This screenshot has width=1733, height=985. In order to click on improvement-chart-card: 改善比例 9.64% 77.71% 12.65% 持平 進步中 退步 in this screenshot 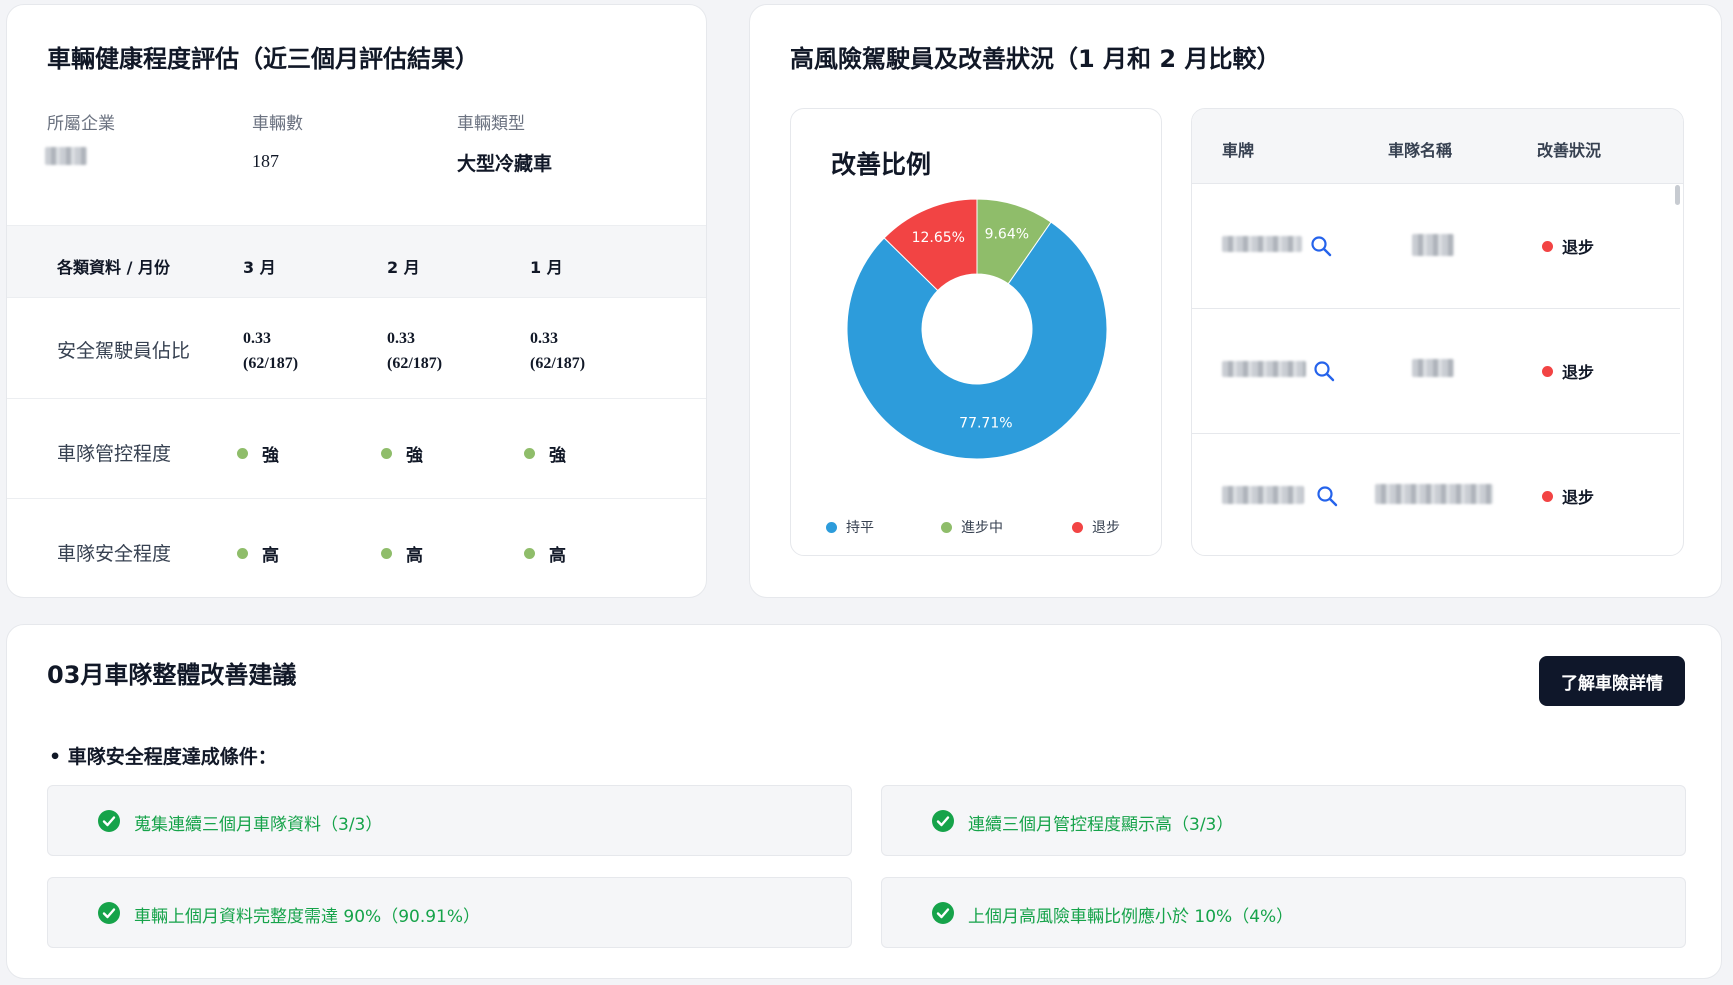, I will do `click(976, 332)`.